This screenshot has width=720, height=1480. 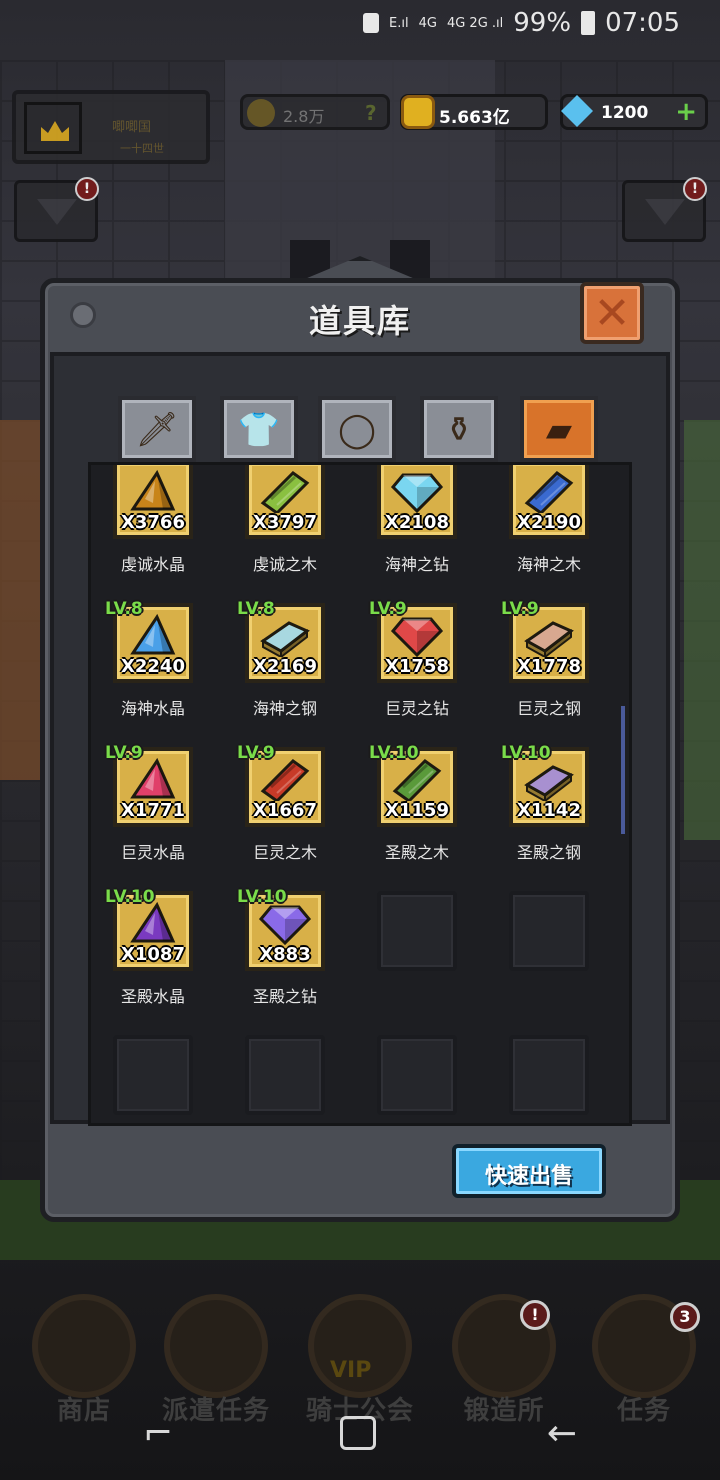 I want to click on recent-apps-button: ⌐, so click(x=158, y=1434).